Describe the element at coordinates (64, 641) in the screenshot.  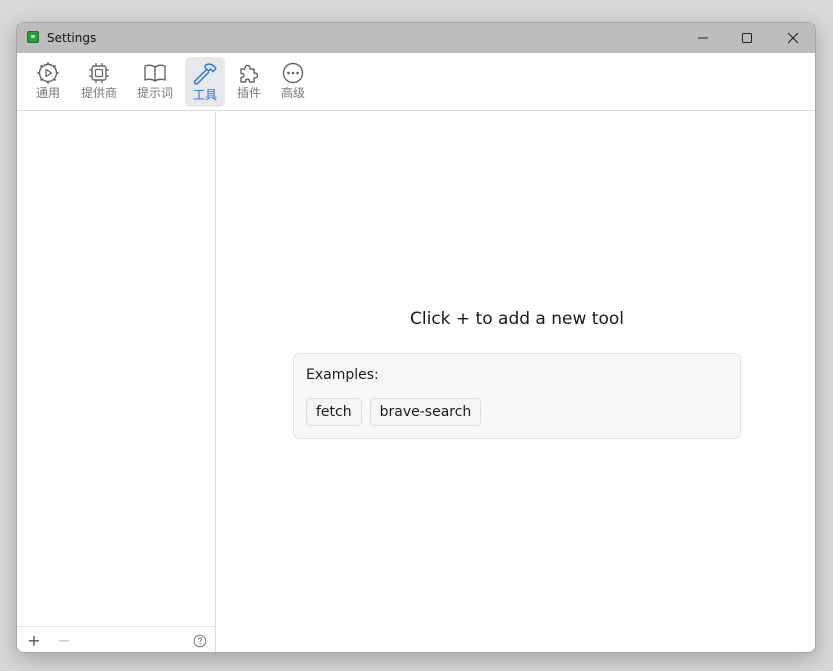
I see `remove-tool-button: −` at that location.